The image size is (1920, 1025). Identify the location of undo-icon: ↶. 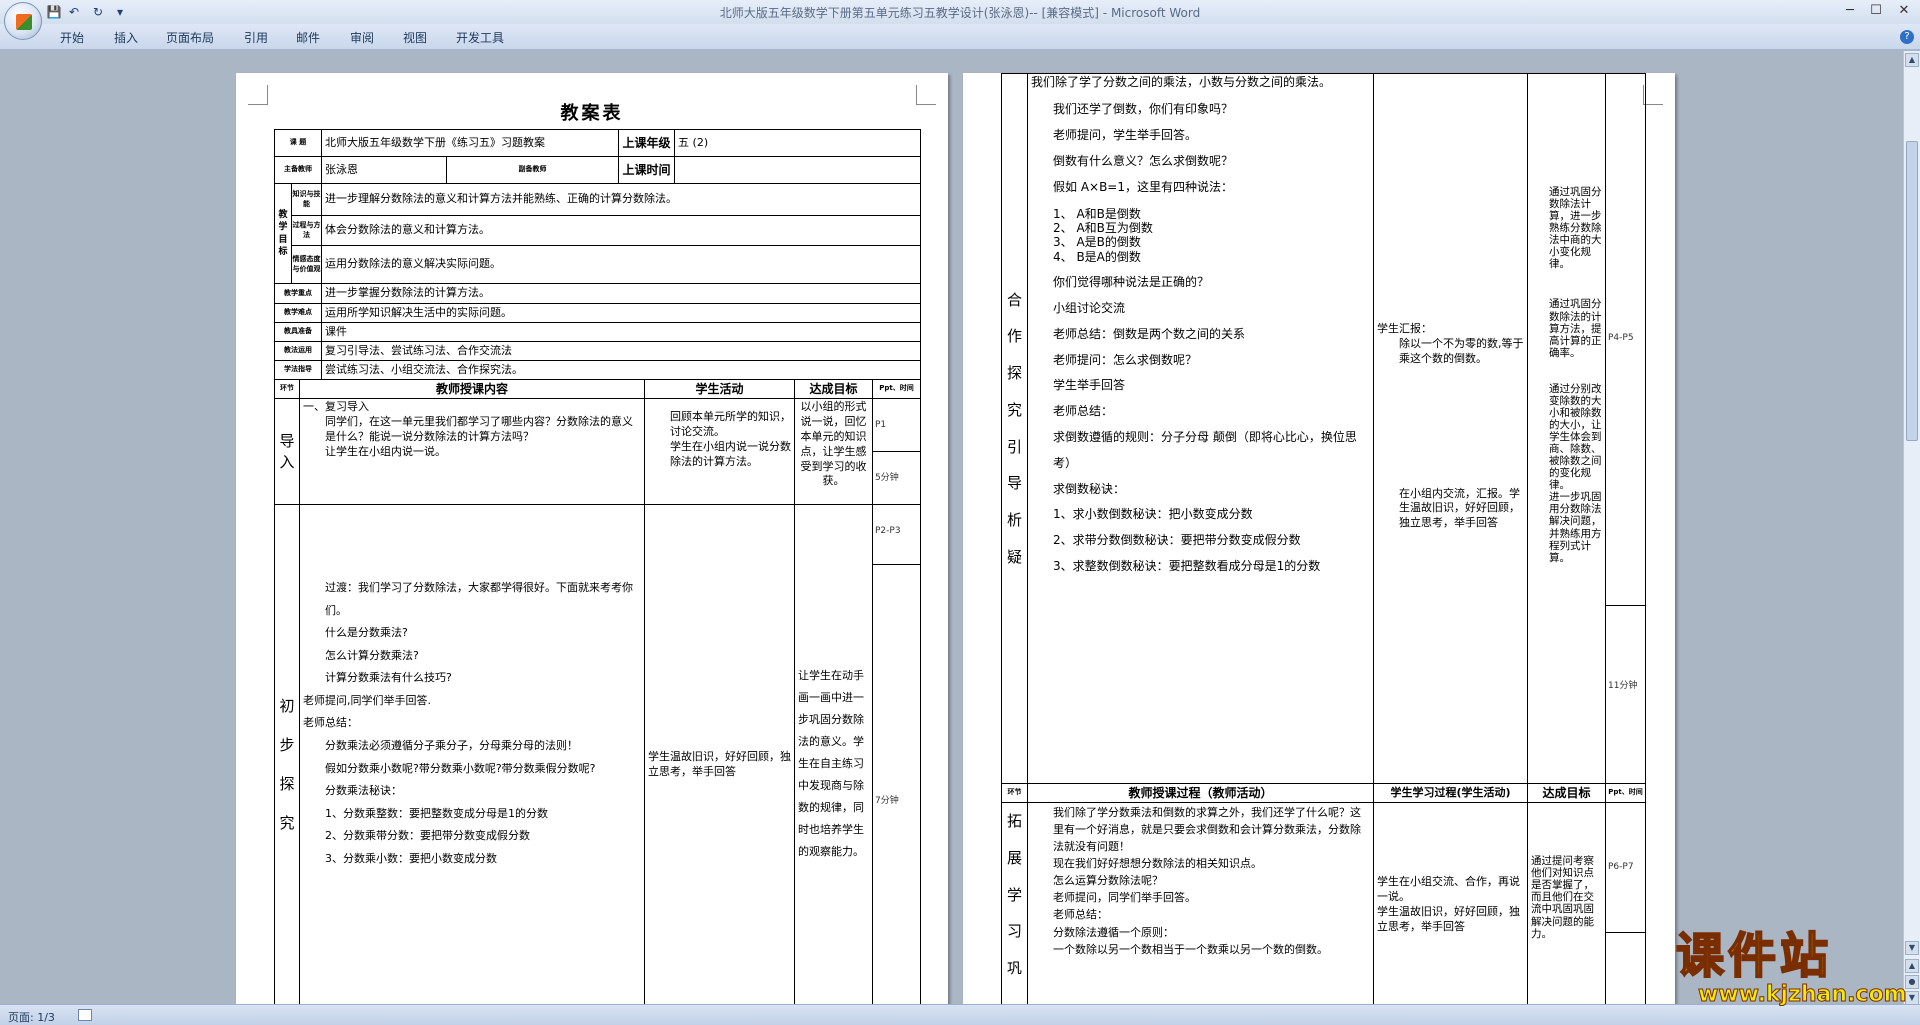
(74, 12).